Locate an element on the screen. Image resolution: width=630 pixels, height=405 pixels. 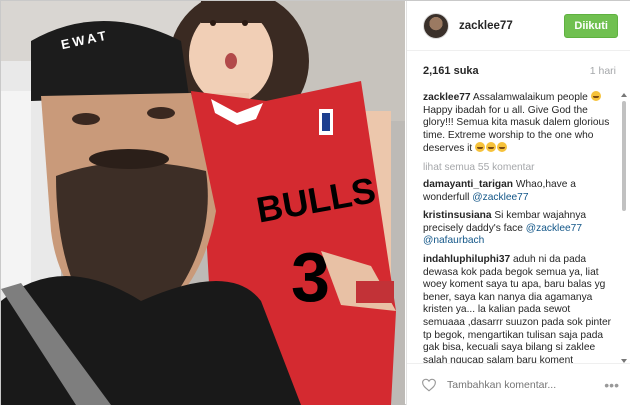
heart-icon is located at coordinates (429, 385).